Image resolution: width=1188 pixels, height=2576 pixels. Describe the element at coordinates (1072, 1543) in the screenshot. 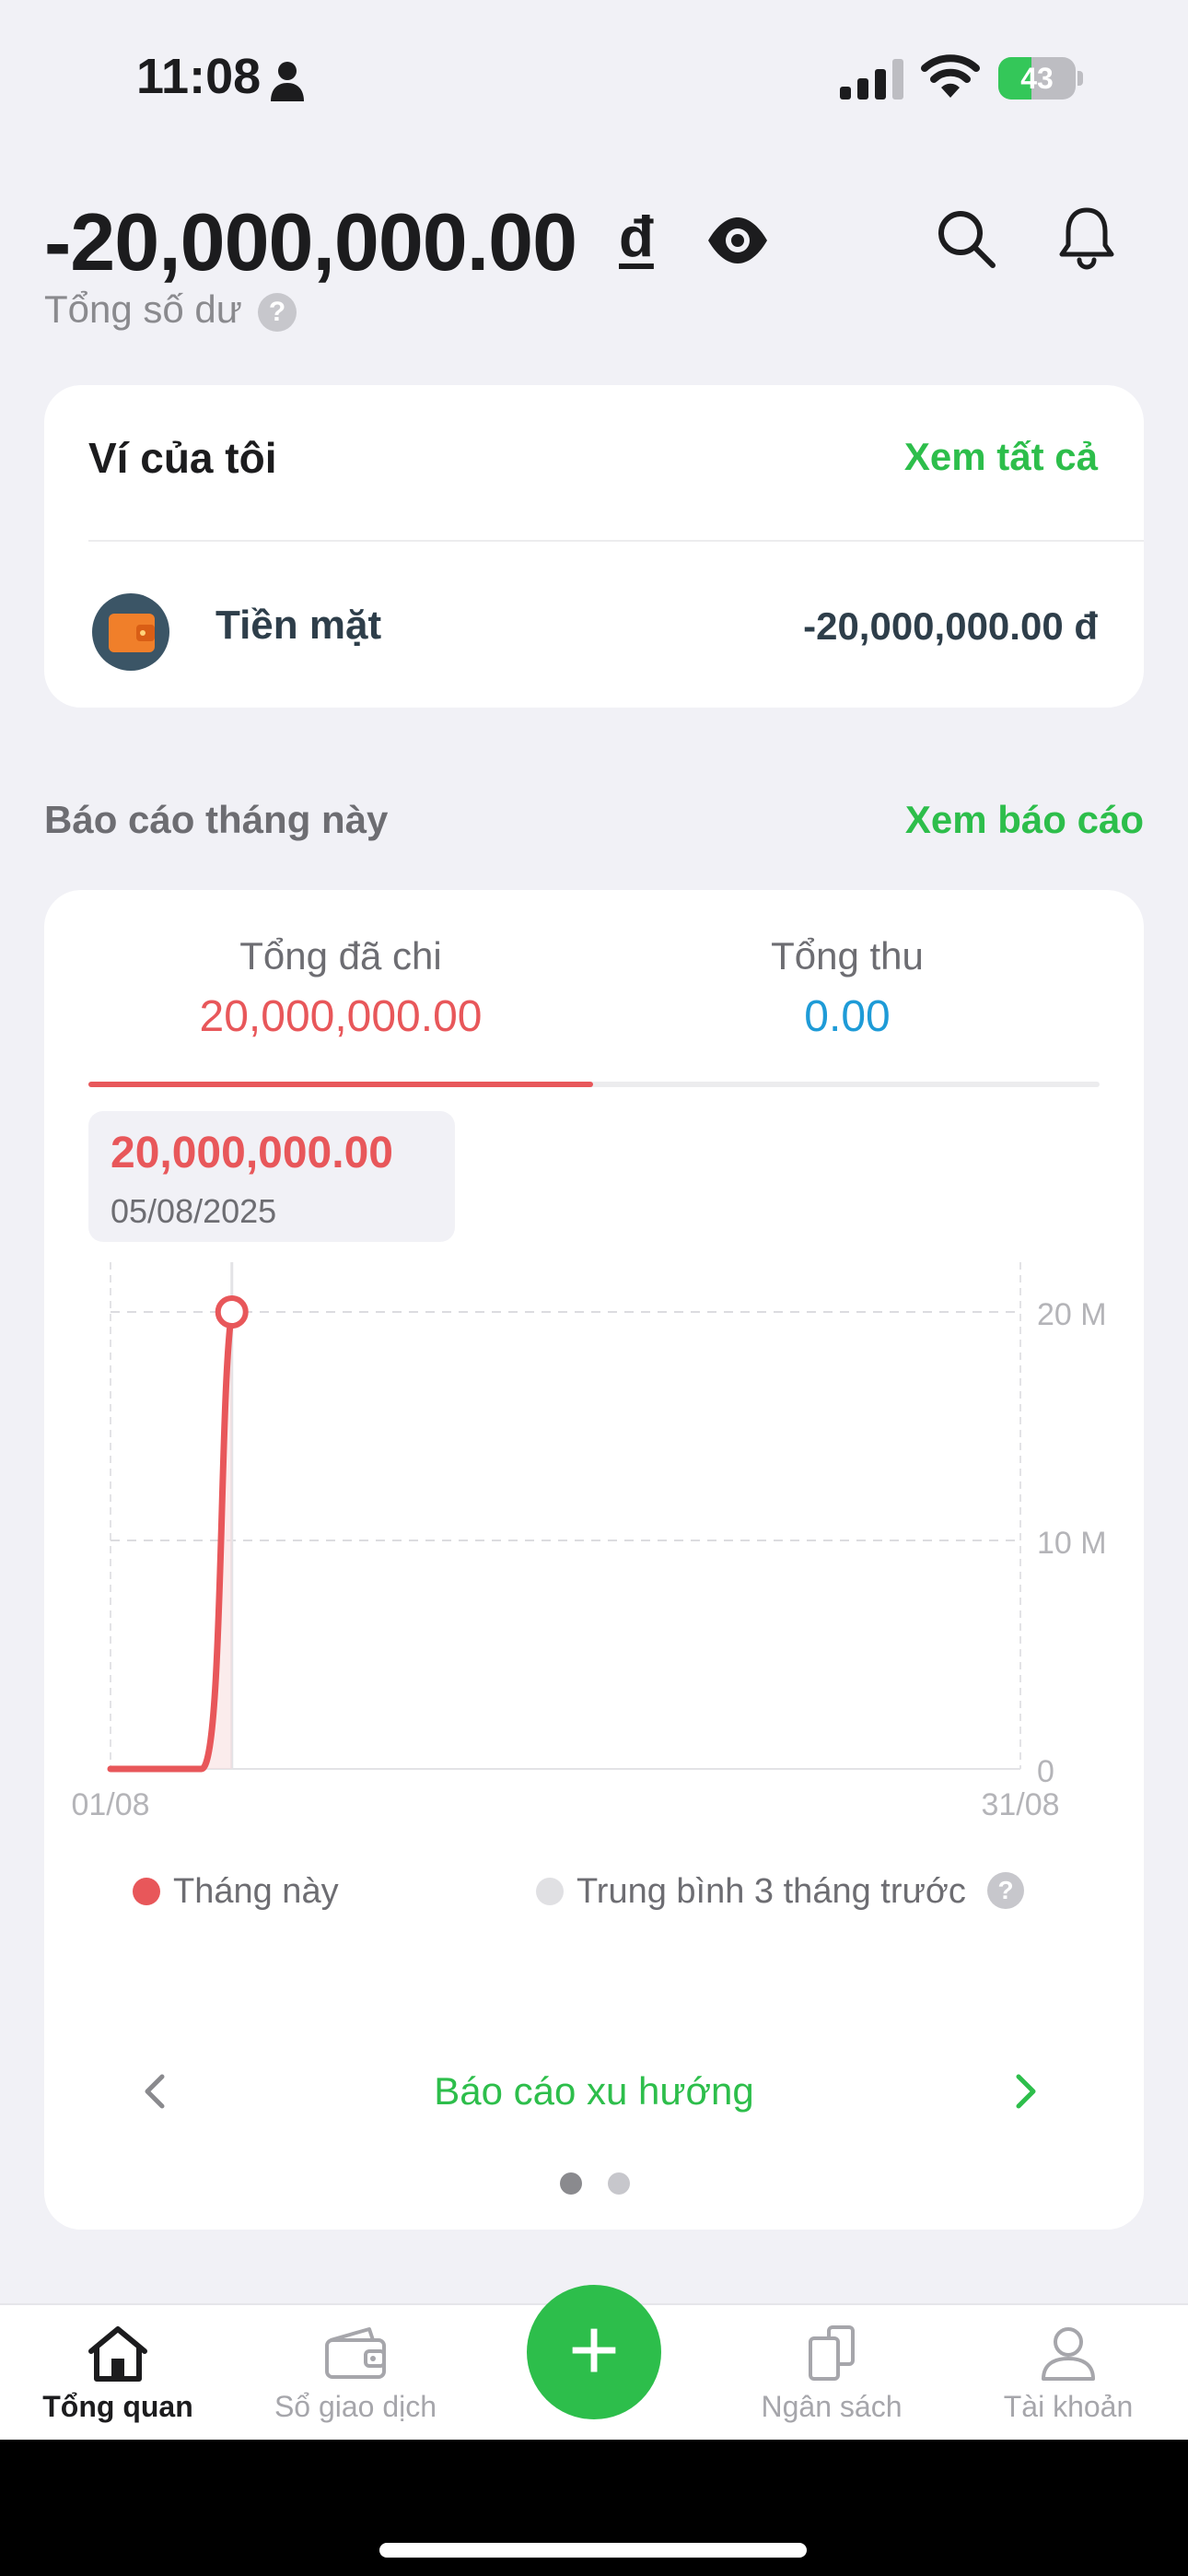

I see `chart-y-tick-label: 10 M` at that location.